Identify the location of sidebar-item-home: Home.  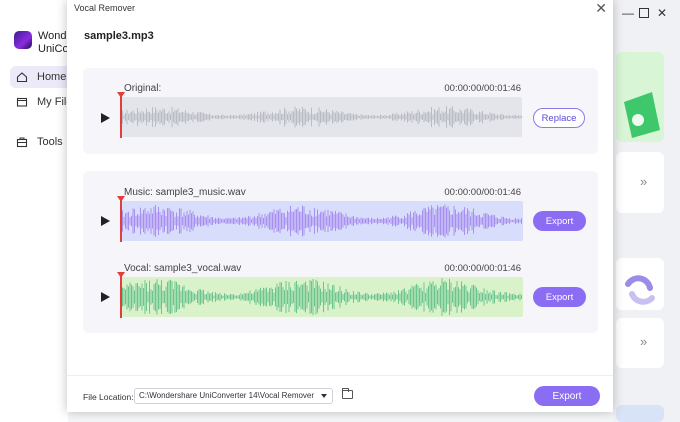
(39, 77).